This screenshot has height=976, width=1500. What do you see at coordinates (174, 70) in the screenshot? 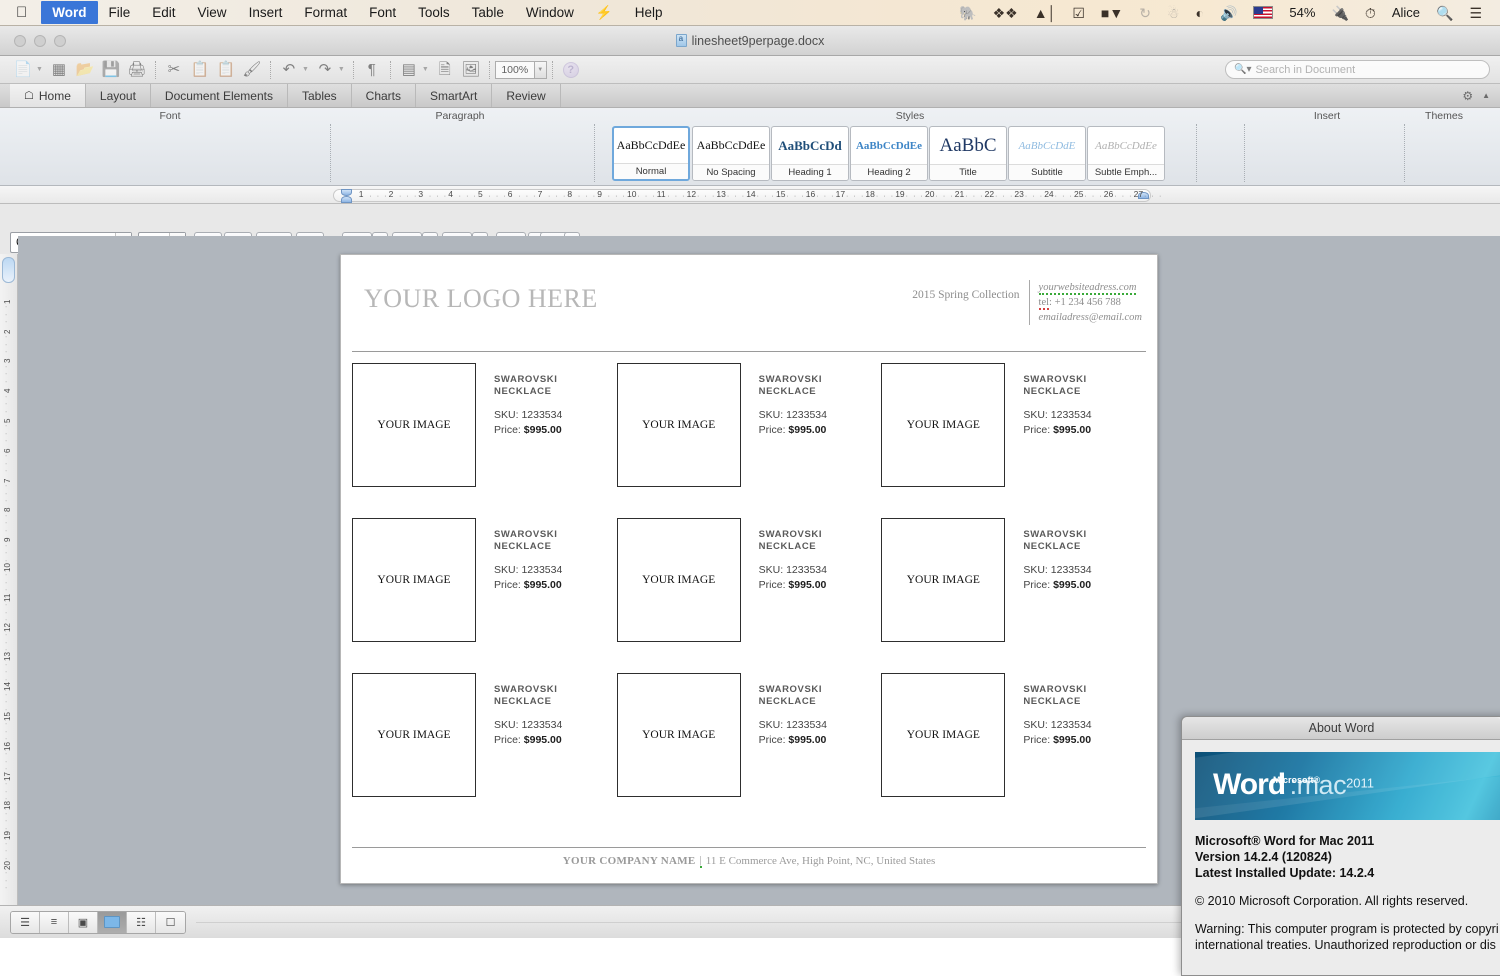
I see `cut-icon: ✂` at bounding box center [174, 70].